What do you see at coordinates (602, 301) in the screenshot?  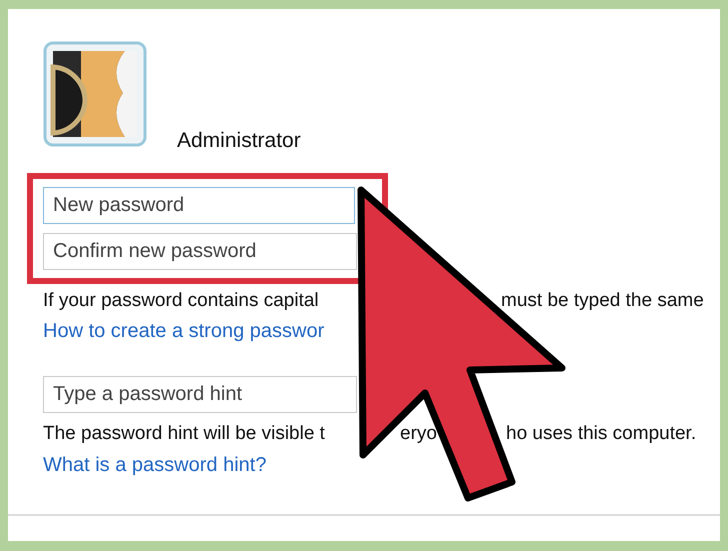 I see `case-note-text: must be typed the same` at bounding box center [602, 301].